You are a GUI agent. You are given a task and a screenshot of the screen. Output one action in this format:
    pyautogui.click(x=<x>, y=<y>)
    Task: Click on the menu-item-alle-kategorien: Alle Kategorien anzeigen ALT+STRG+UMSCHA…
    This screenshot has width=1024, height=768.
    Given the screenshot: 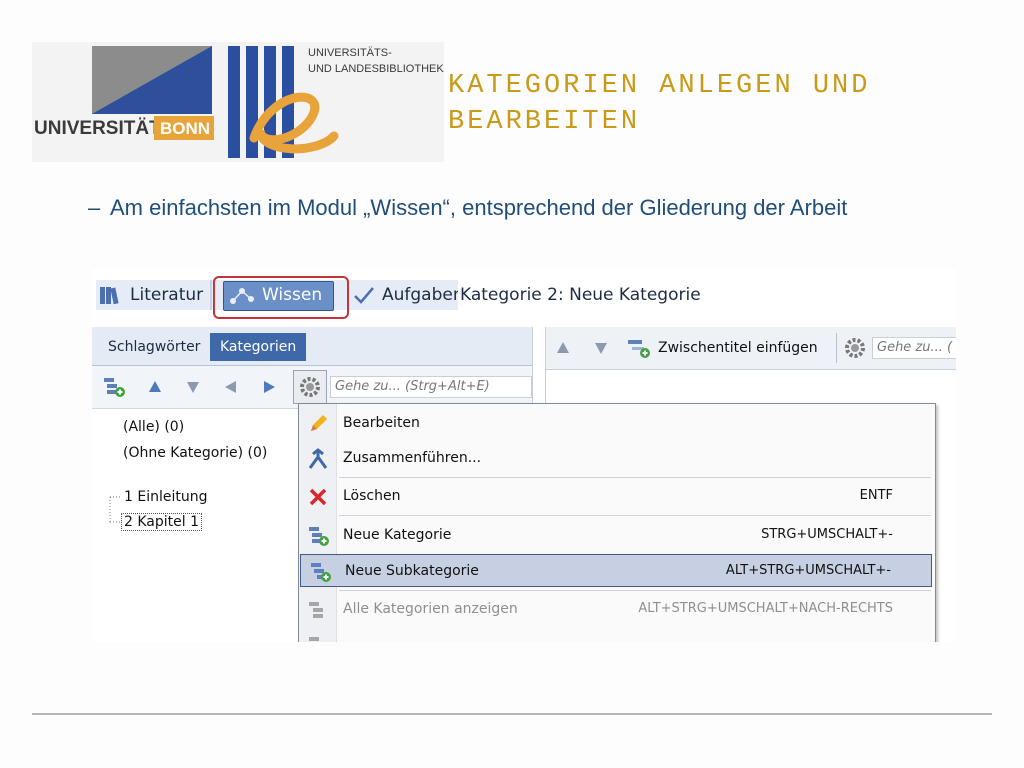 What is the action you would take?
    pyautogui.click(x=617, y=609)
    